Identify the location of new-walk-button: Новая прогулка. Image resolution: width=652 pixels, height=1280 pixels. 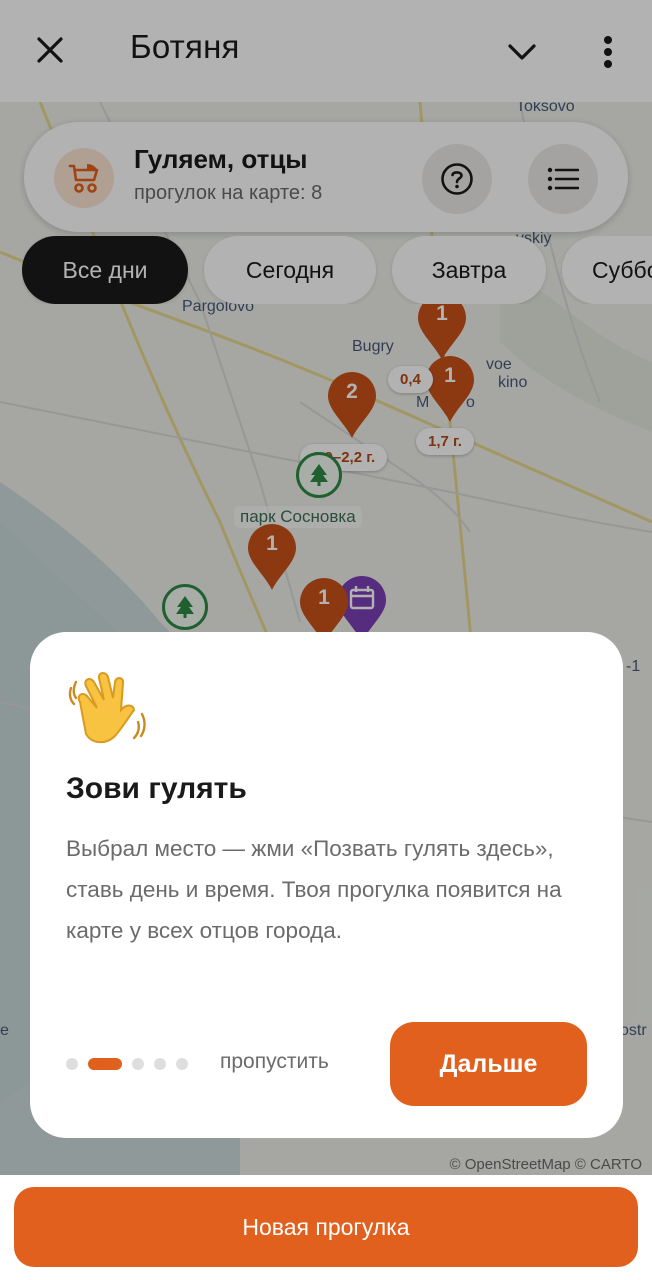
(326, 1227).